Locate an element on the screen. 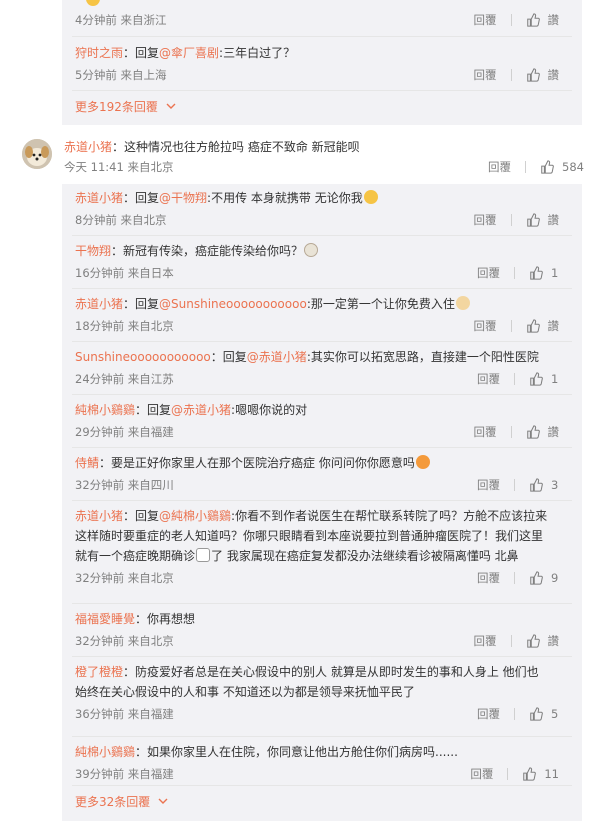  reply-username: 干物翔 is located at coordinates (93, 251).